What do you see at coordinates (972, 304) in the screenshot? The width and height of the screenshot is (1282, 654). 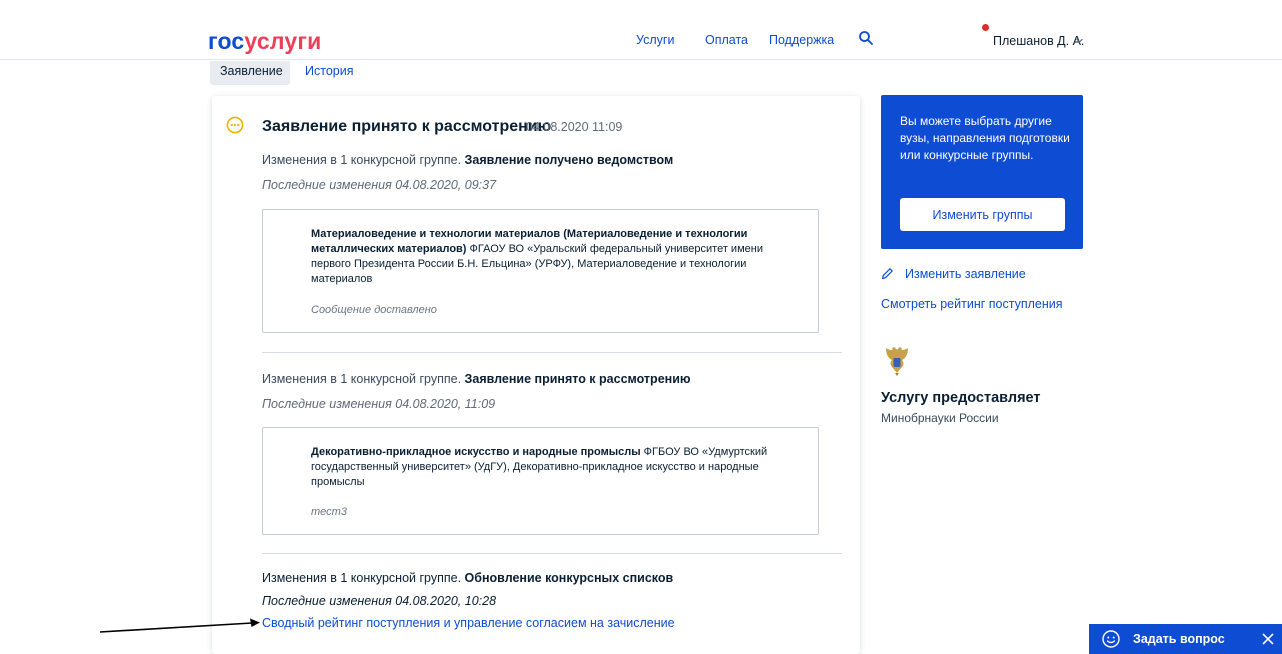 I see `view-rating-link: Смотреть рейтинг поступления` at bounding box center [972, 304].